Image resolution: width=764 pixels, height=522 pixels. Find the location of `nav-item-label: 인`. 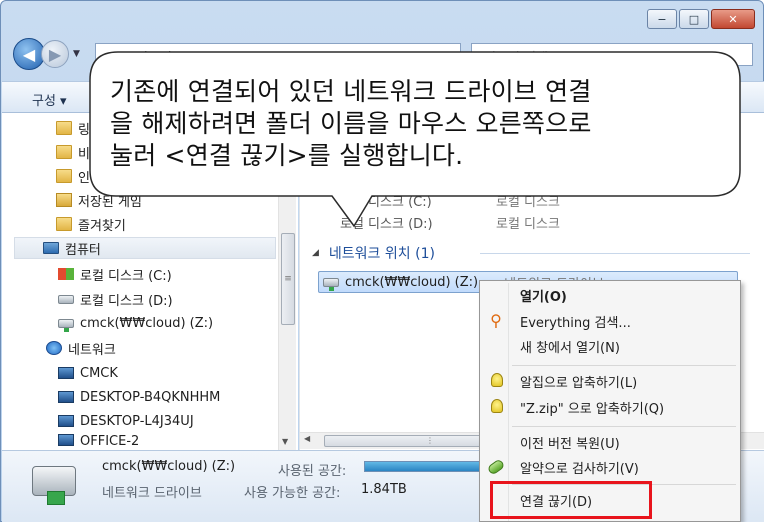

nav-item-label: 인 is located at coordinates (84, 178).